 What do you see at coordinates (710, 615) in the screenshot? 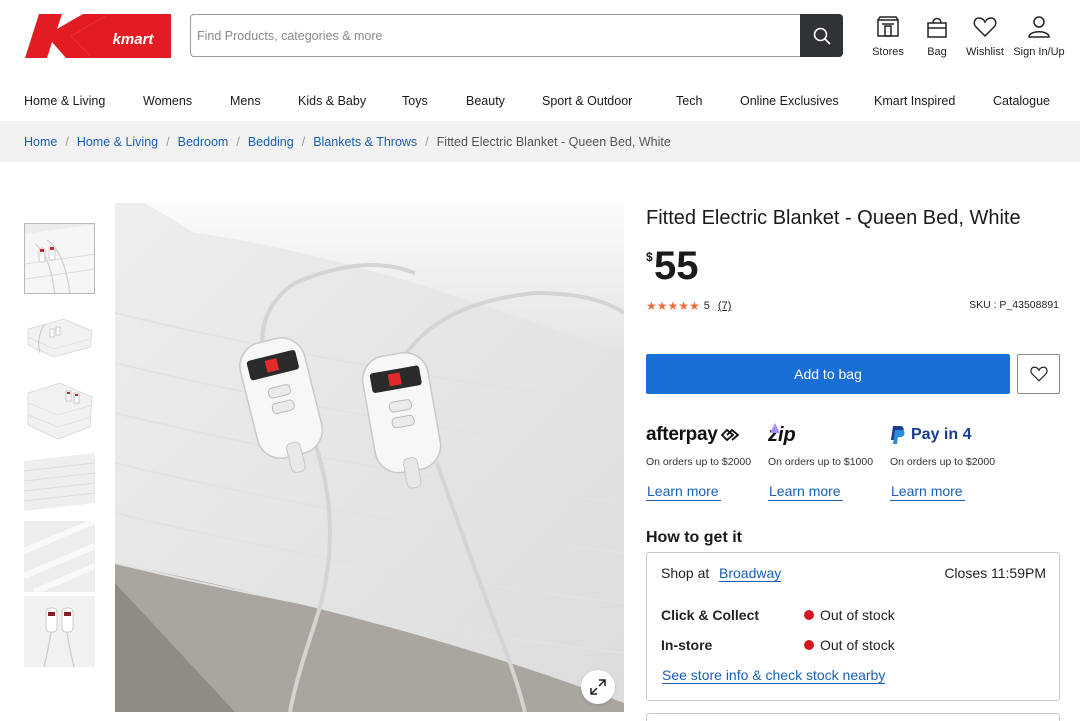
I see `click-collect-label: Click & Collect` at bounding box center [710, 615].